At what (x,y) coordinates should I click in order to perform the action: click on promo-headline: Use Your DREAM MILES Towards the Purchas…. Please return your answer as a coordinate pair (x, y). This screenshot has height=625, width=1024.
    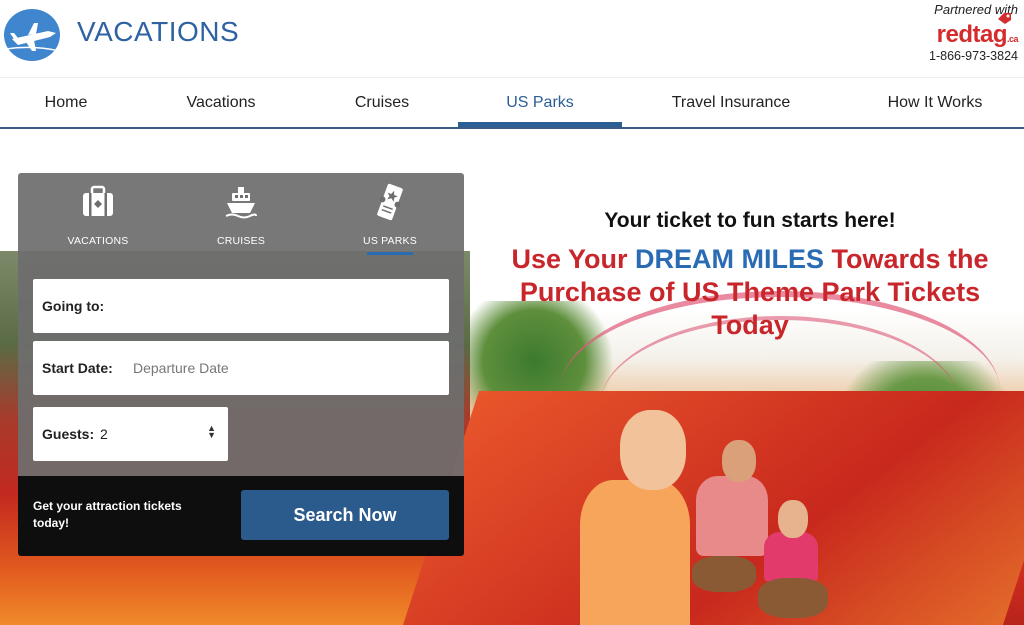
    Looking at the image, I should click on (750, 292).